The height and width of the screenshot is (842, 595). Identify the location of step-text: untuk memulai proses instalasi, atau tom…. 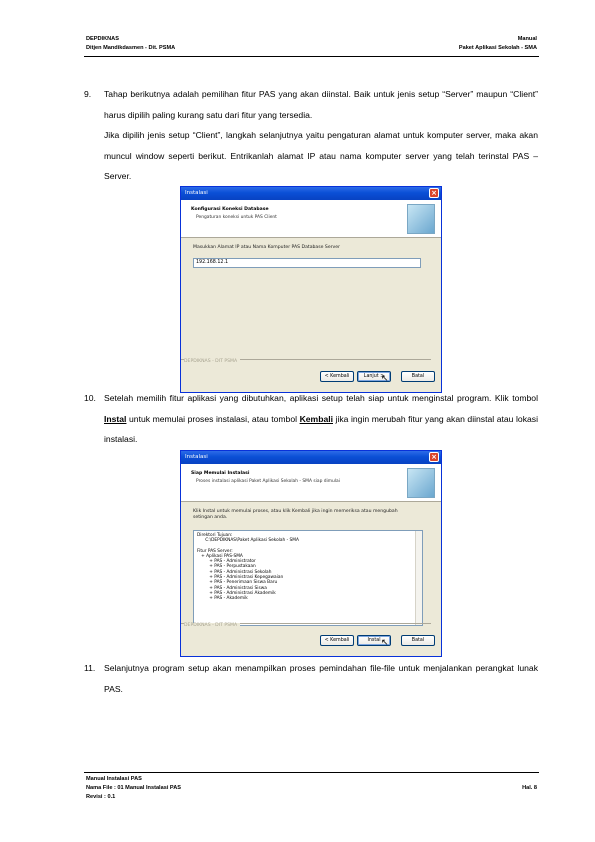
(213, 418).